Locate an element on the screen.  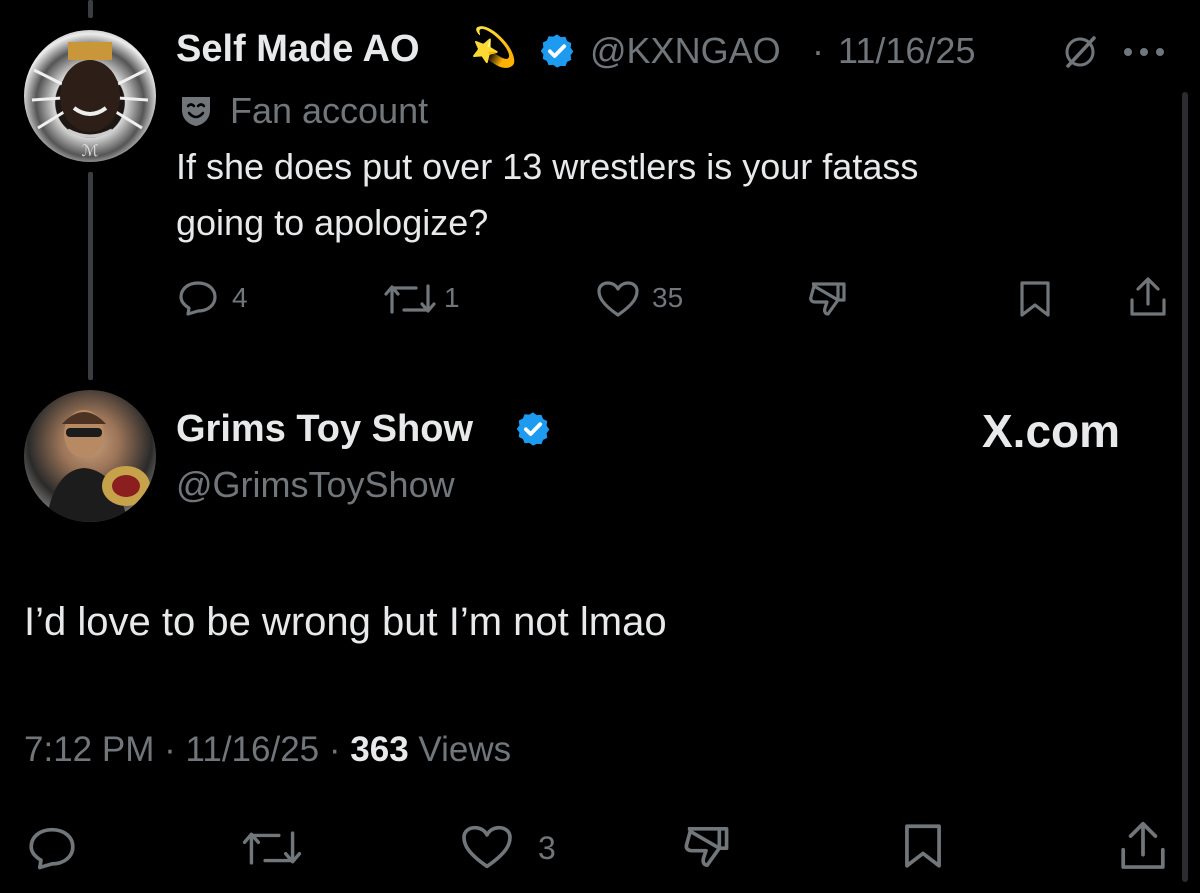
svg-text: ℳ is located at coordinates (89, 151).